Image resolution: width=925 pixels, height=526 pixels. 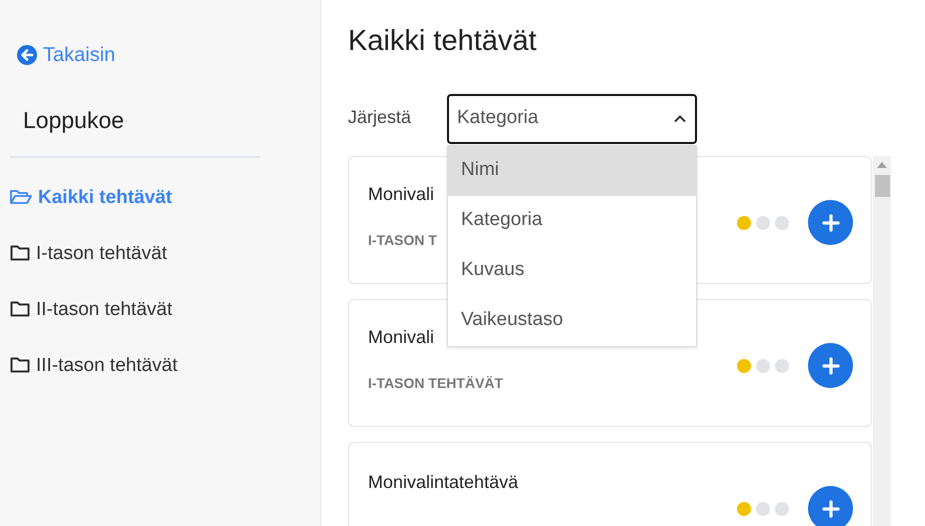 I want to click on task-category: I-TASON T, so click(x=402, y=240).